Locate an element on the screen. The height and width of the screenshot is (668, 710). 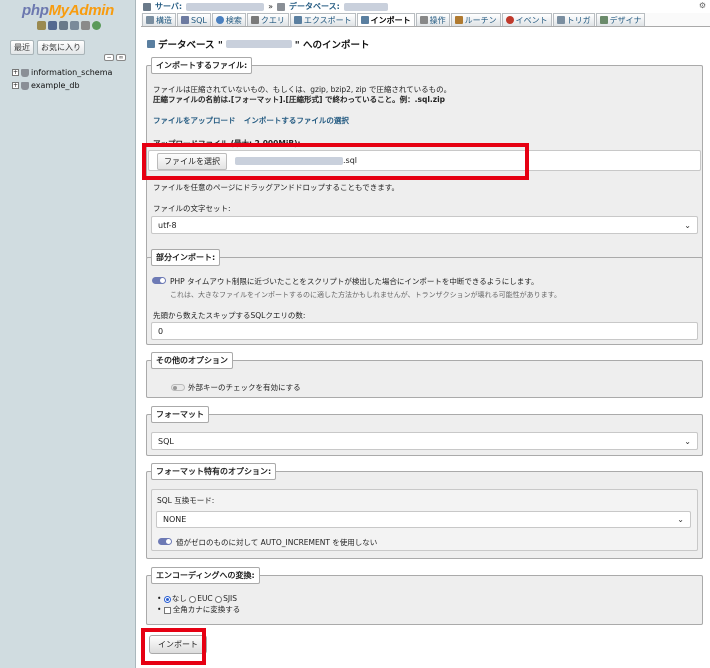
foreign-key-toggle is located at coordinates (178, 387).